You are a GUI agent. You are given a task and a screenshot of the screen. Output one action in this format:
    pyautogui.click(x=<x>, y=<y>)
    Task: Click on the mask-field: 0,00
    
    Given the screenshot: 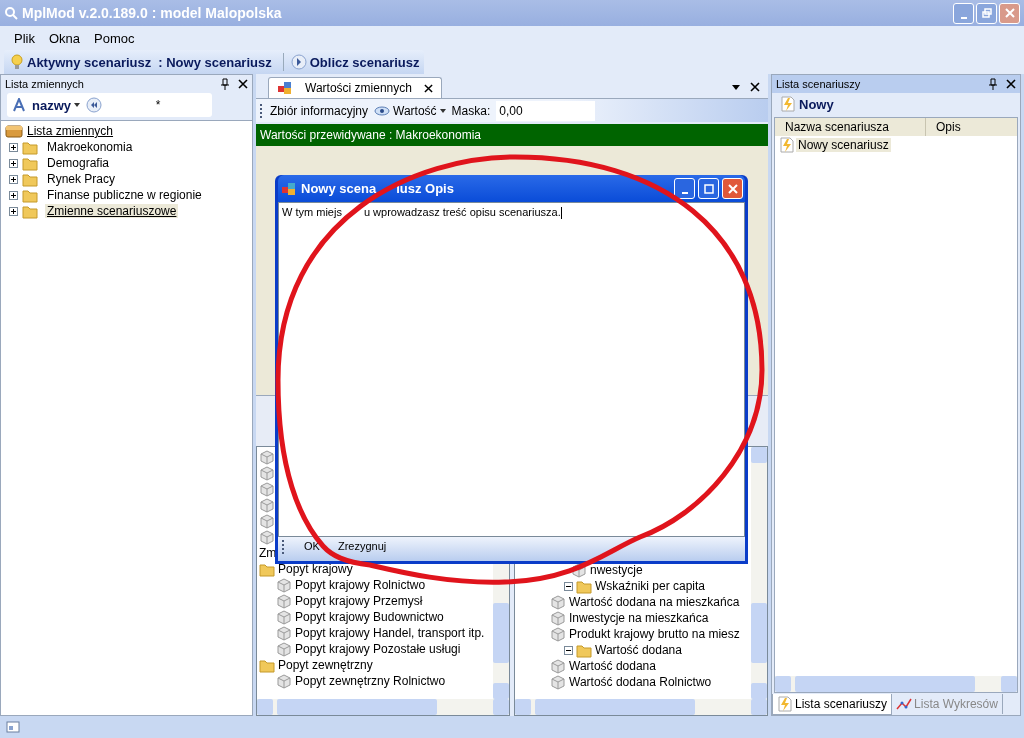 What is the action you would take?
    pyautogui.click(x=546, y=110)
    